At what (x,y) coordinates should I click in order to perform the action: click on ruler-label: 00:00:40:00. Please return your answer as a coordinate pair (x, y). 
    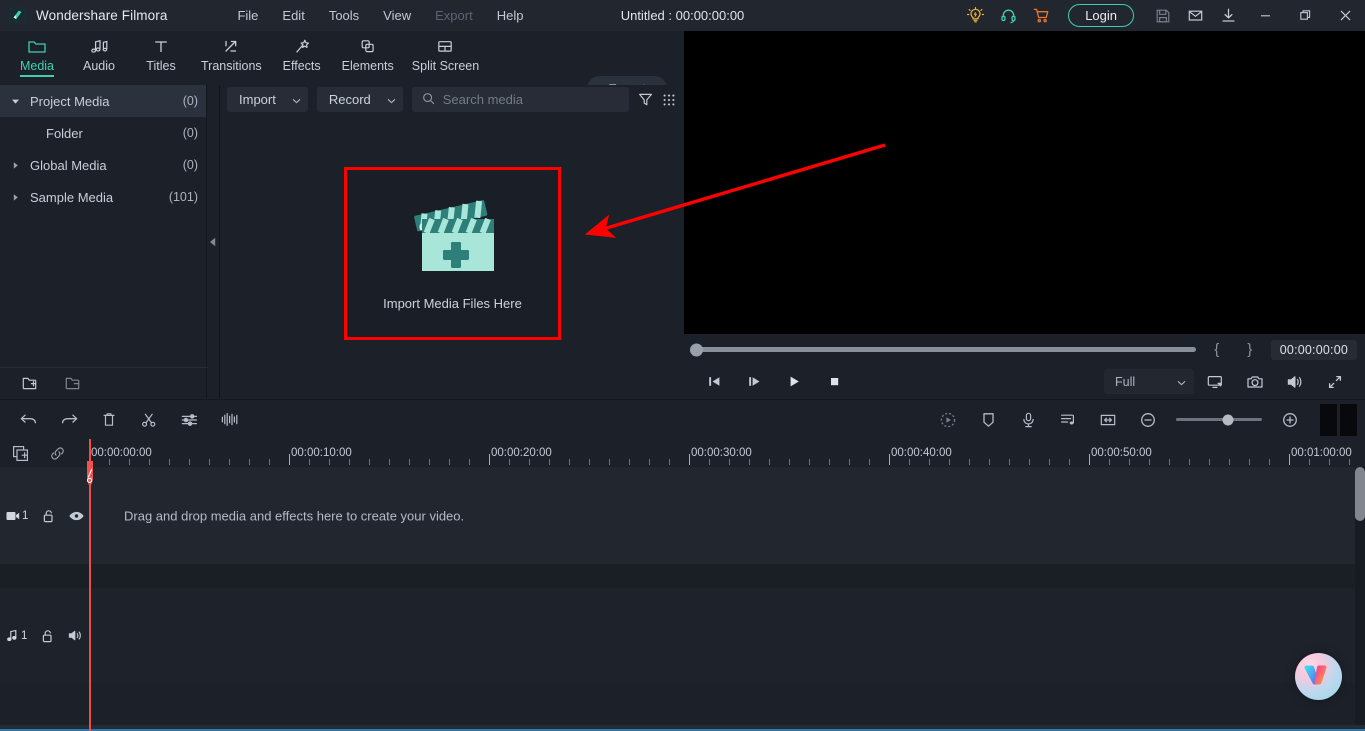
    Looking at the image, I should click on (921, 453).